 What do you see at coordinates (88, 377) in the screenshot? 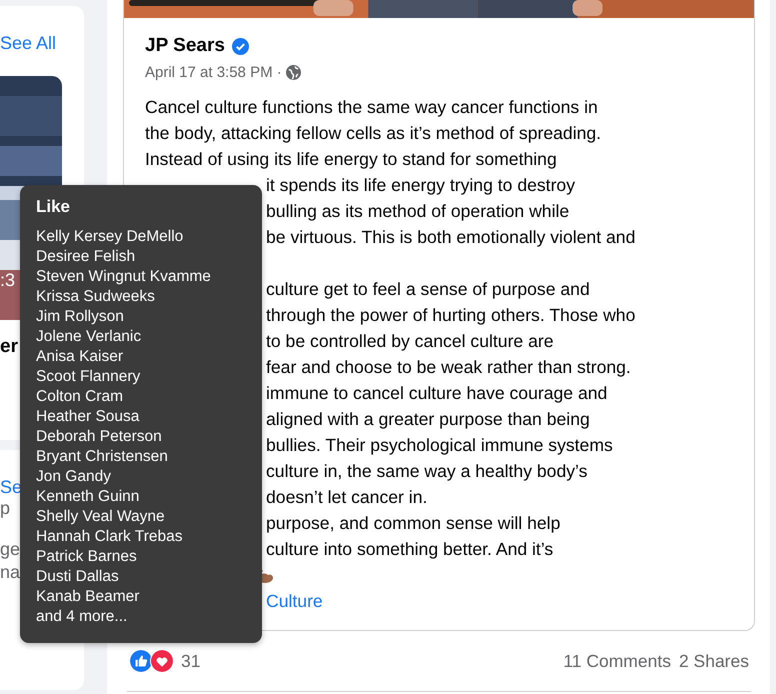
I see `liker-name: Scoot Flannery` at bounding box center [88, 377].